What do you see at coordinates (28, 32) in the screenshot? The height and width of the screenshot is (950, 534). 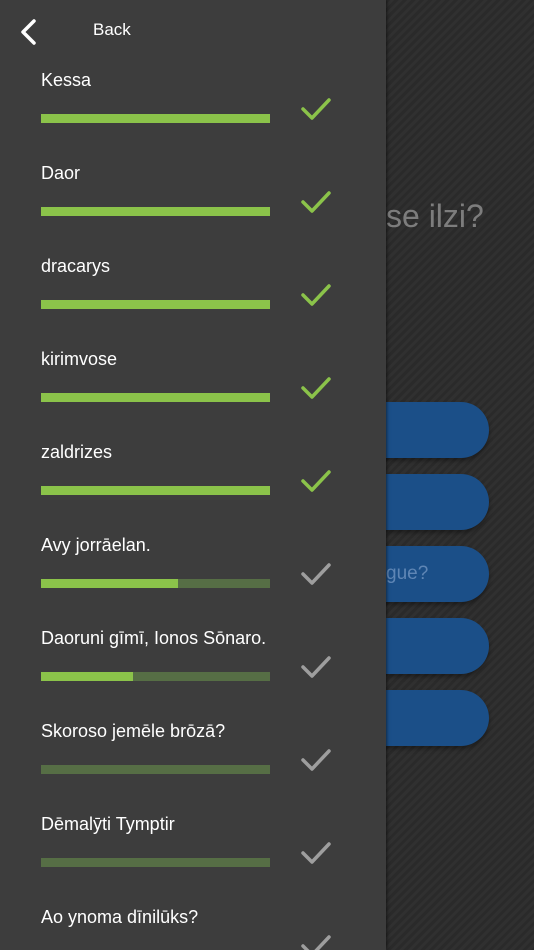 I see `chevron-left-icon` at bounding box center [28, 32].